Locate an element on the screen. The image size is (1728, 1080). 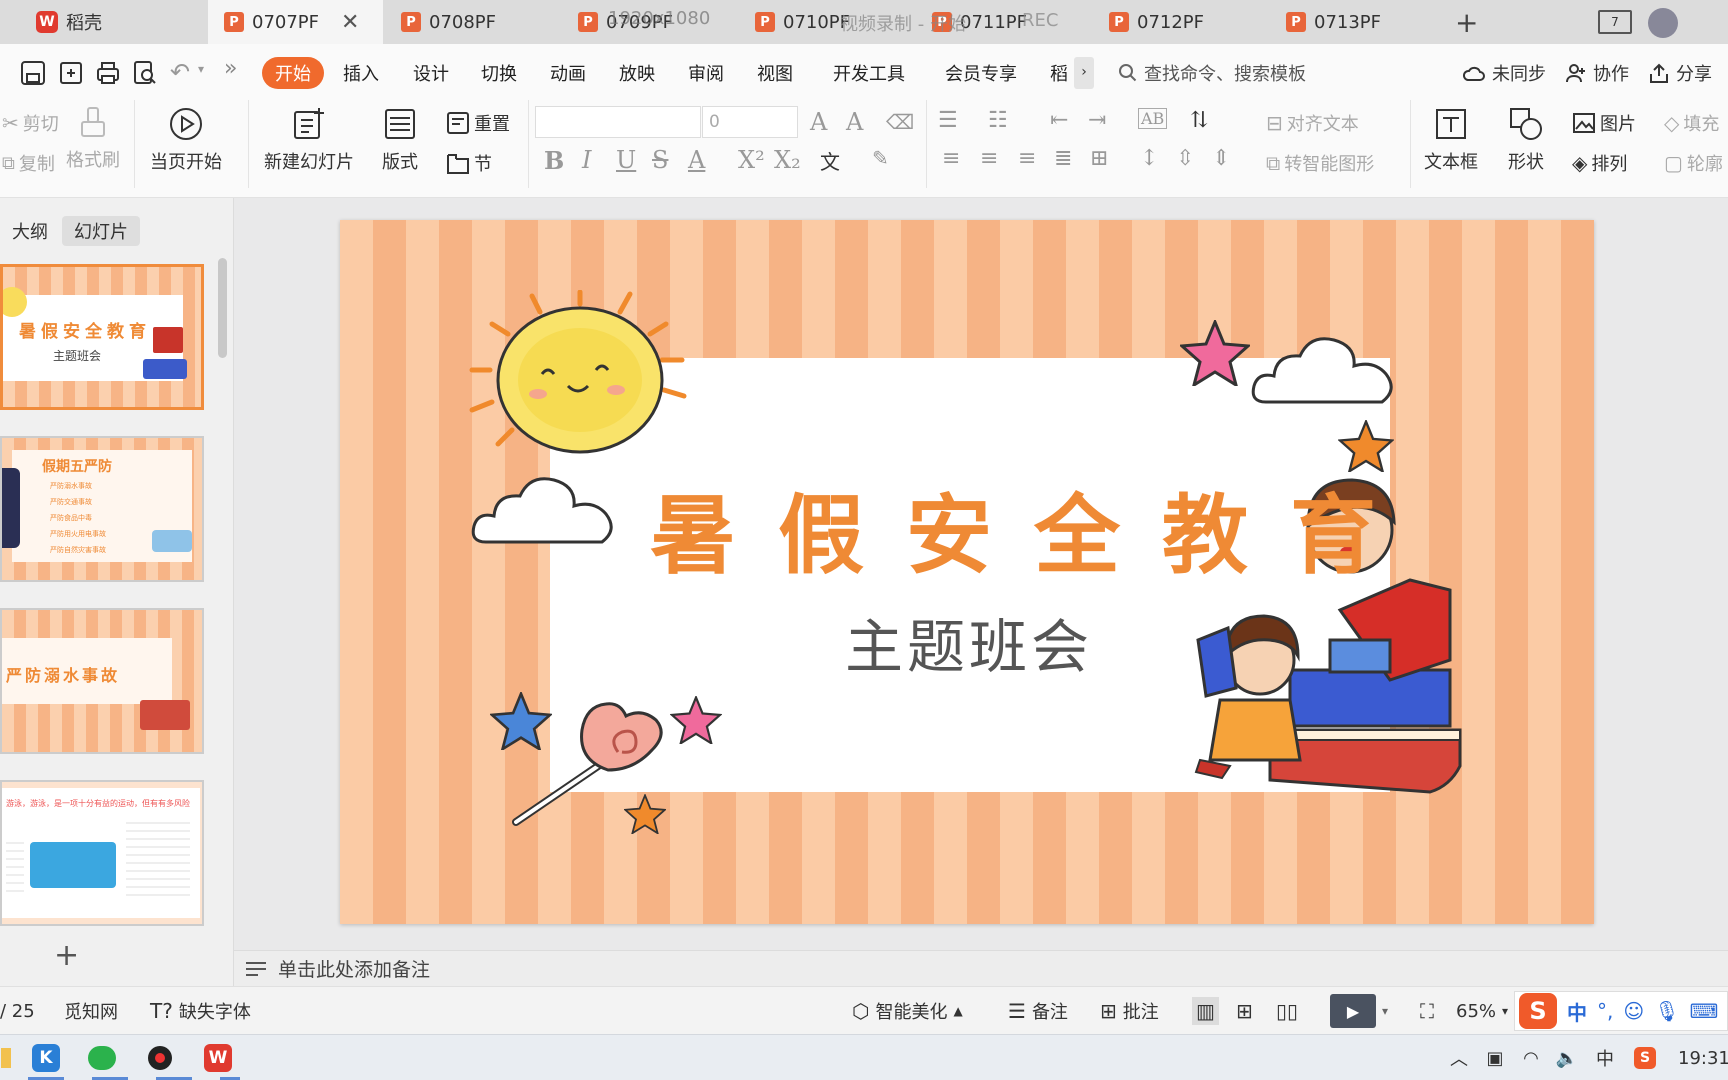
convert-smartart-button: ⧉ 转智能图形 is located at coordinates (1320, 163).